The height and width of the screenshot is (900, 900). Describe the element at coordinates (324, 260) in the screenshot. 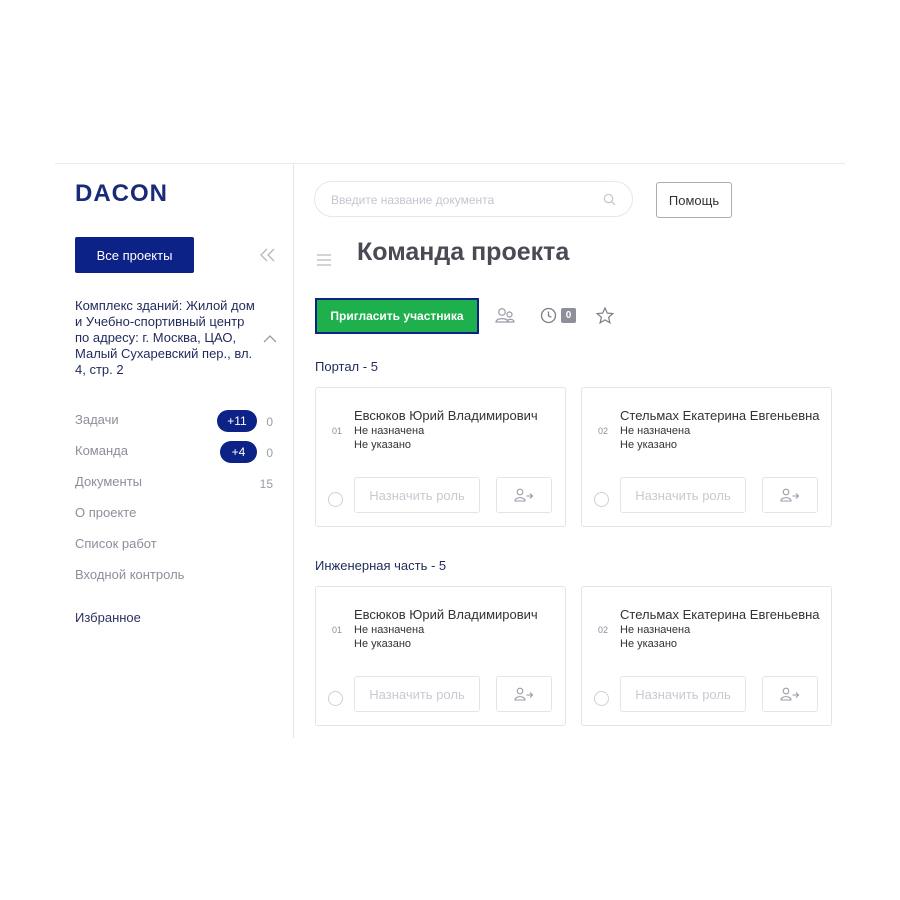

I see `menu-icon` at that location.